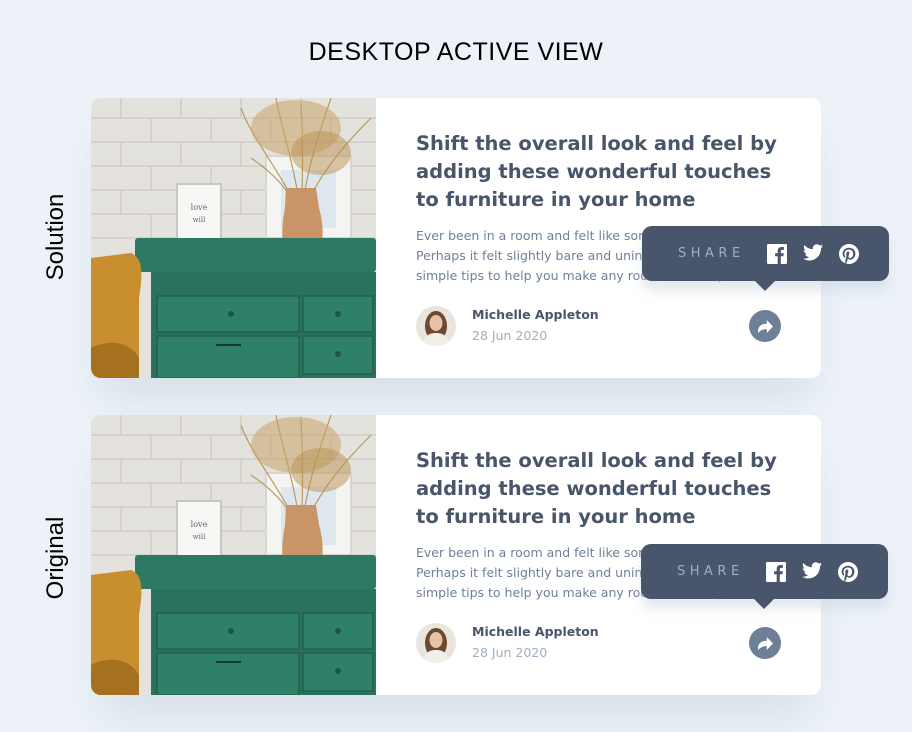  I want to click on row-label-solution: Solution, so click(55, 237).